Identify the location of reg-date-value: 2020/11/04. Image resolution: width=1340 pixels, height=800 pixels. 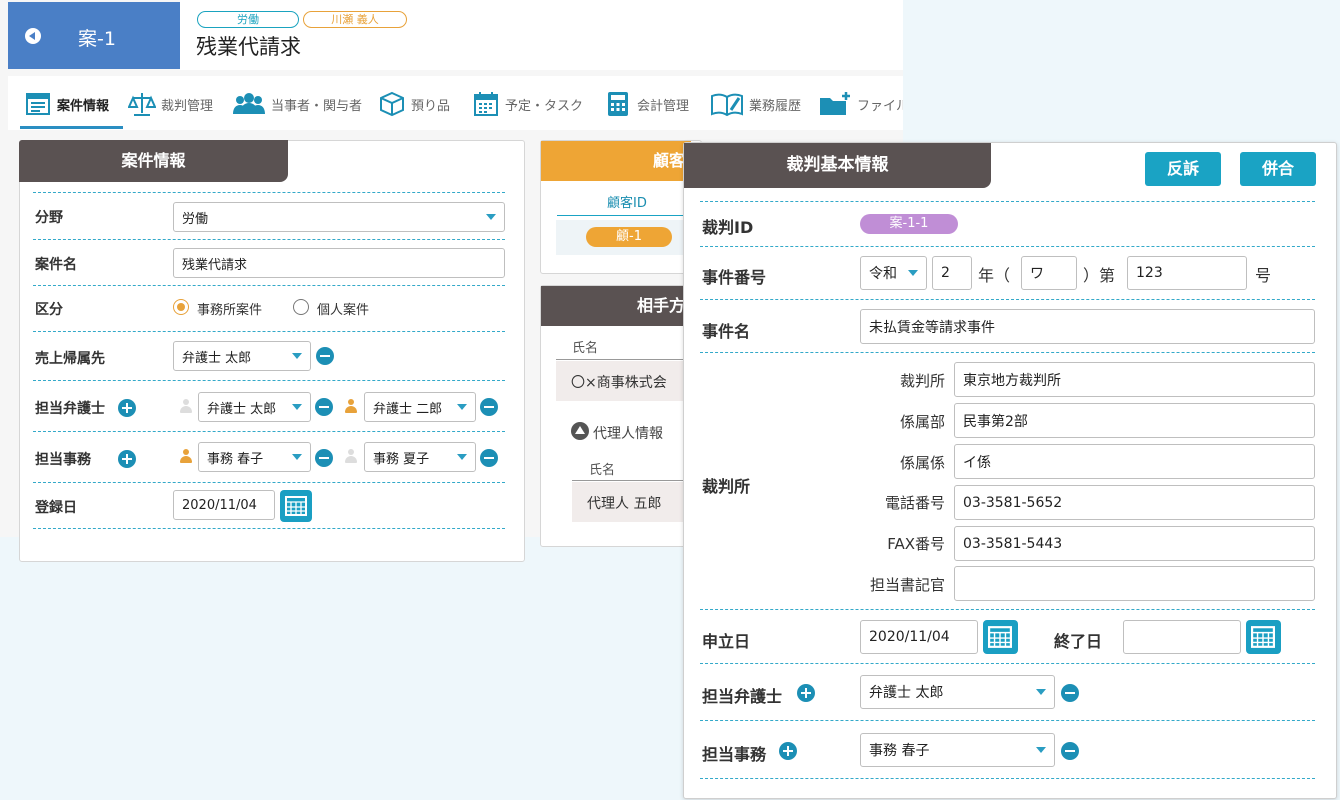
(219, 505).